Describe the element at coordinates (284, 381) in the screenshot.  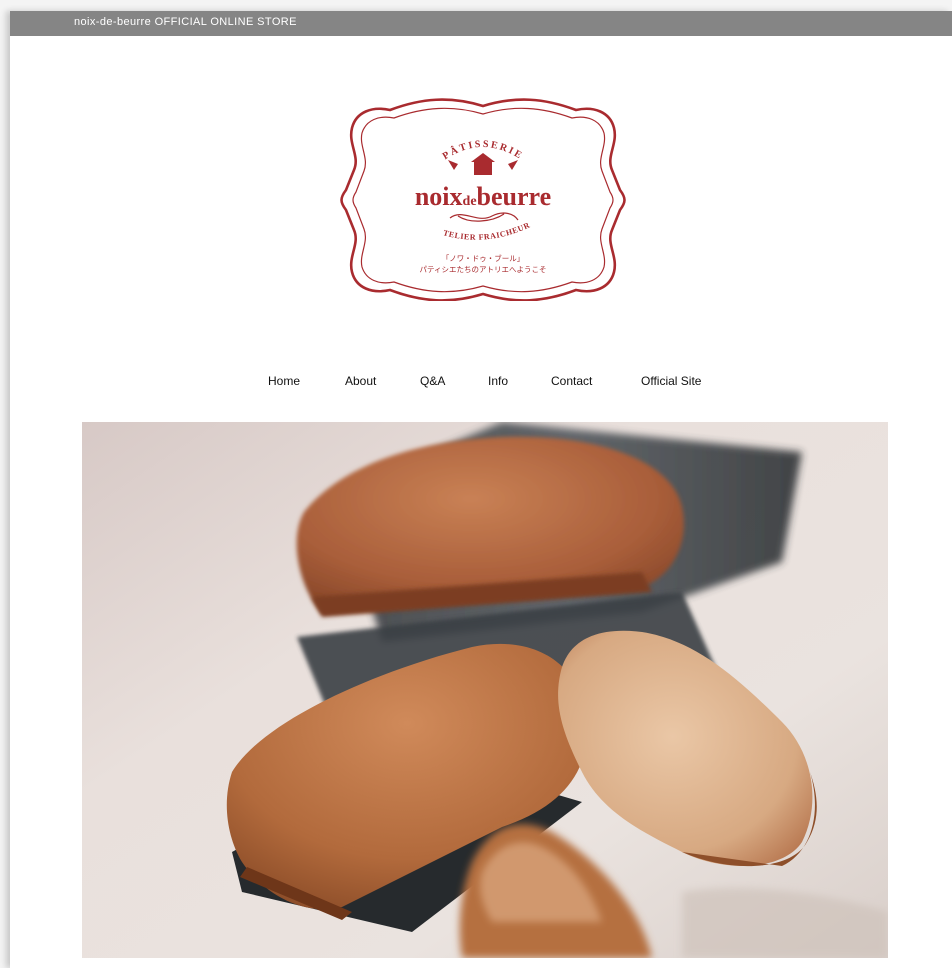
I see `nav-home: Home` at that location.